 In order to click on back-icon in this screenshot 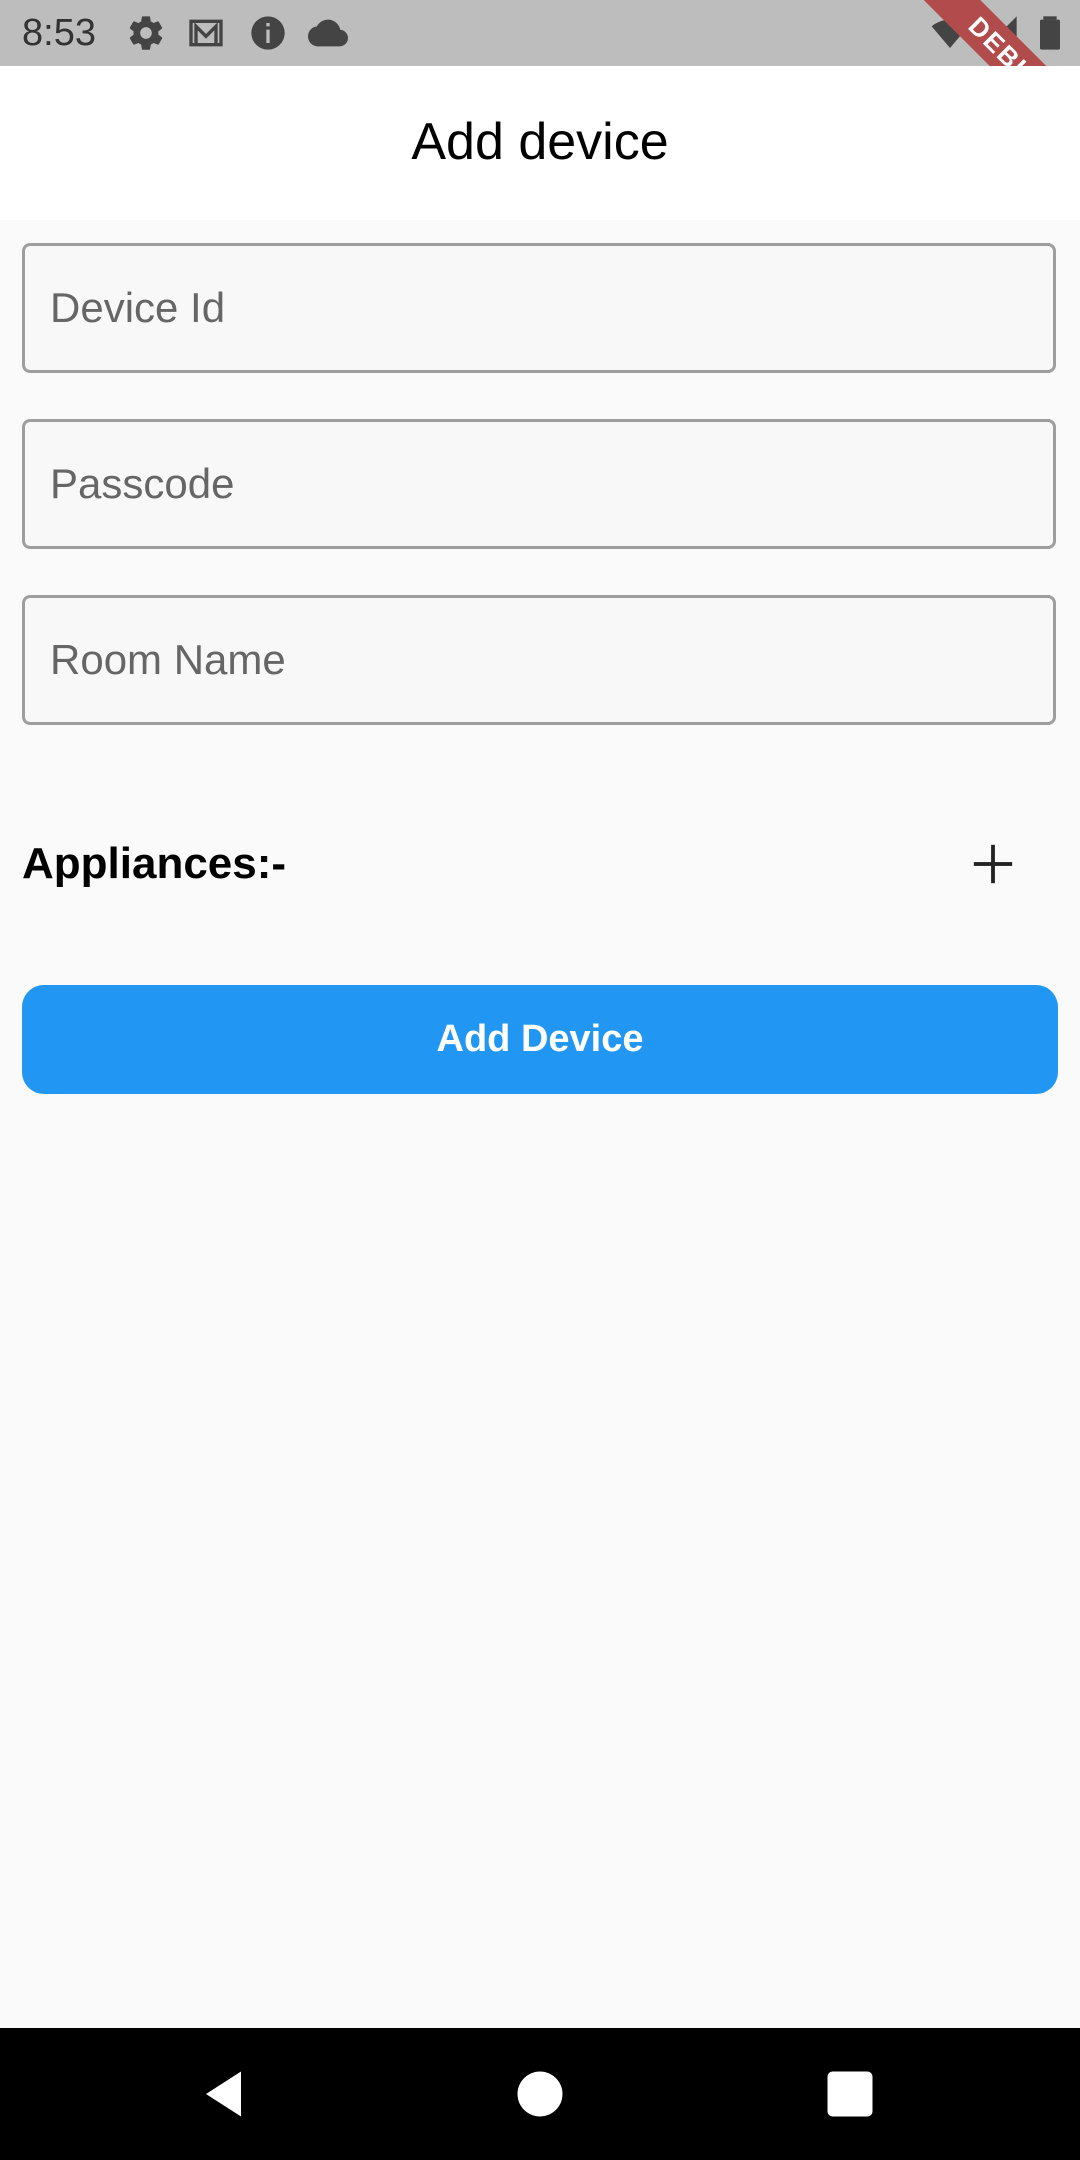, I will do `click(223, 2094)`.